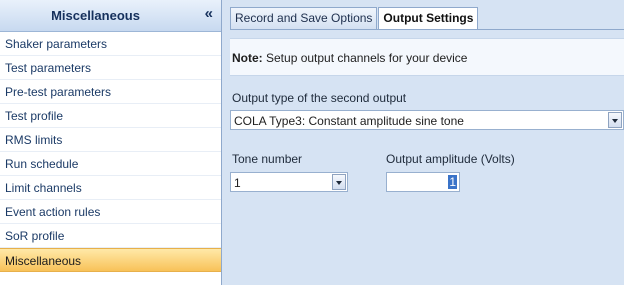 Image resolution: width=624 pixels, height=285 pixels. Describe the element at coordinates (95, 15) in the screenshot. I see `sidebar-title: Miscellaneous` at that location.